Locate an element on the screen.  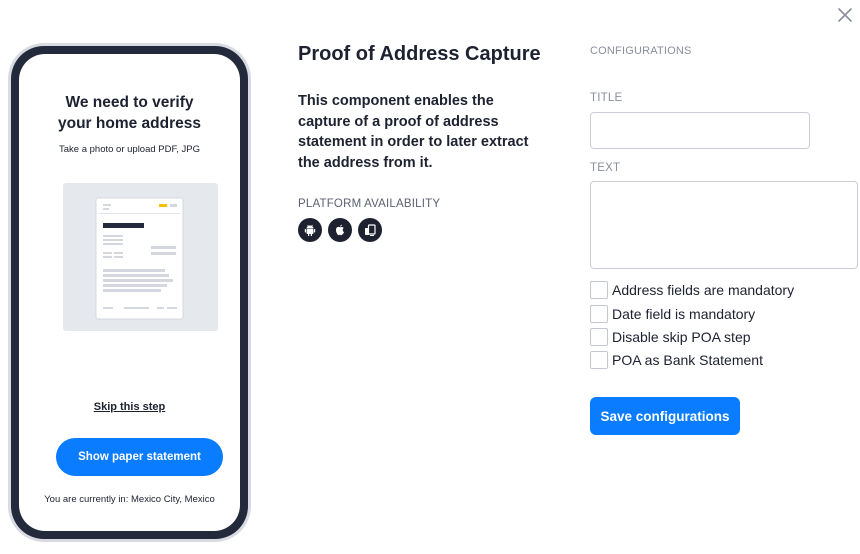
save-configurations-button: Save configurations is located at coordinates (665, 416).